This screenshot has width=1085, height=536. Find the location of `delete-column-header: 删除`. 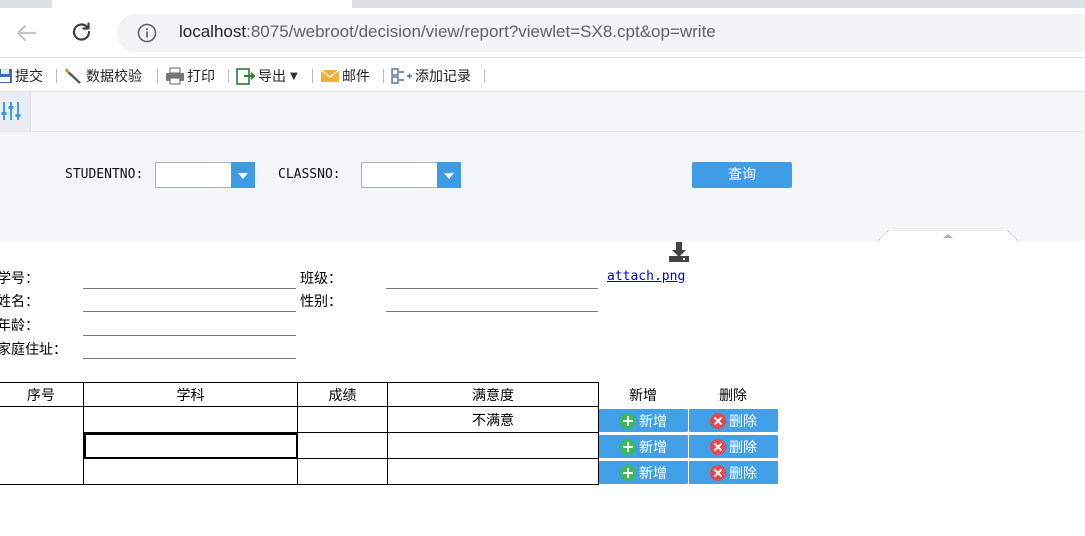

delete-column-header: 删除 is located at coordinates (733, 396).